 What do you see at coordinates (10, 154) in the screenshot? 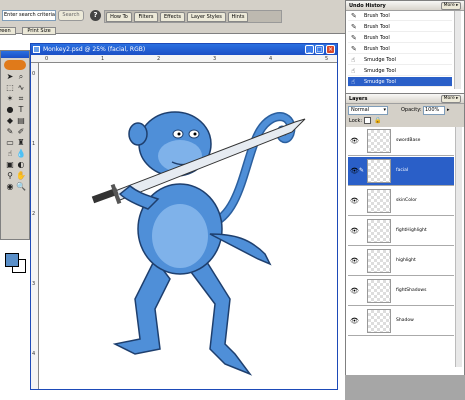
I see `smudge-tool-icon: ☝` at bounding box center [10, 154].